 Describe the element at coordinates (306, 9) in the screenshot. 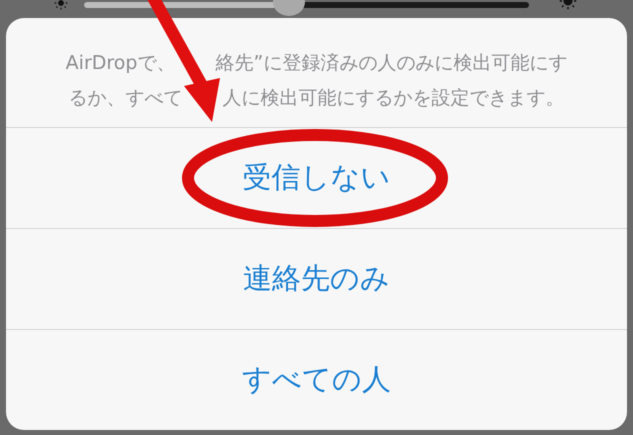

I see `brightness-slider` at that location.